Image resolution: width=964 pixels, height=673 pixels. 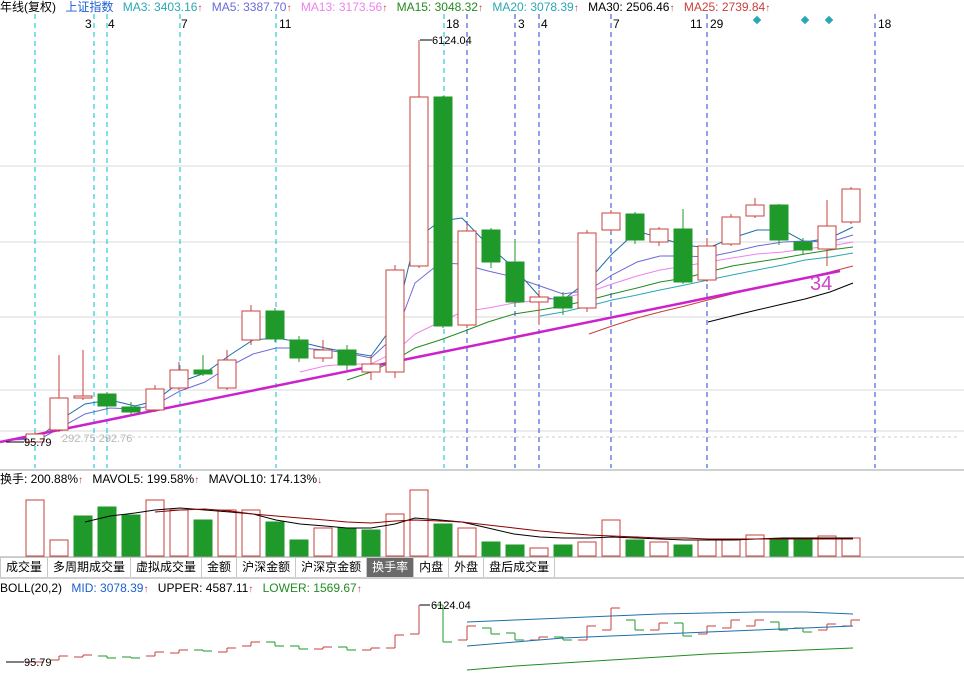 I want to click on high-price-label: 6124.04, so click(x=452, y=41).